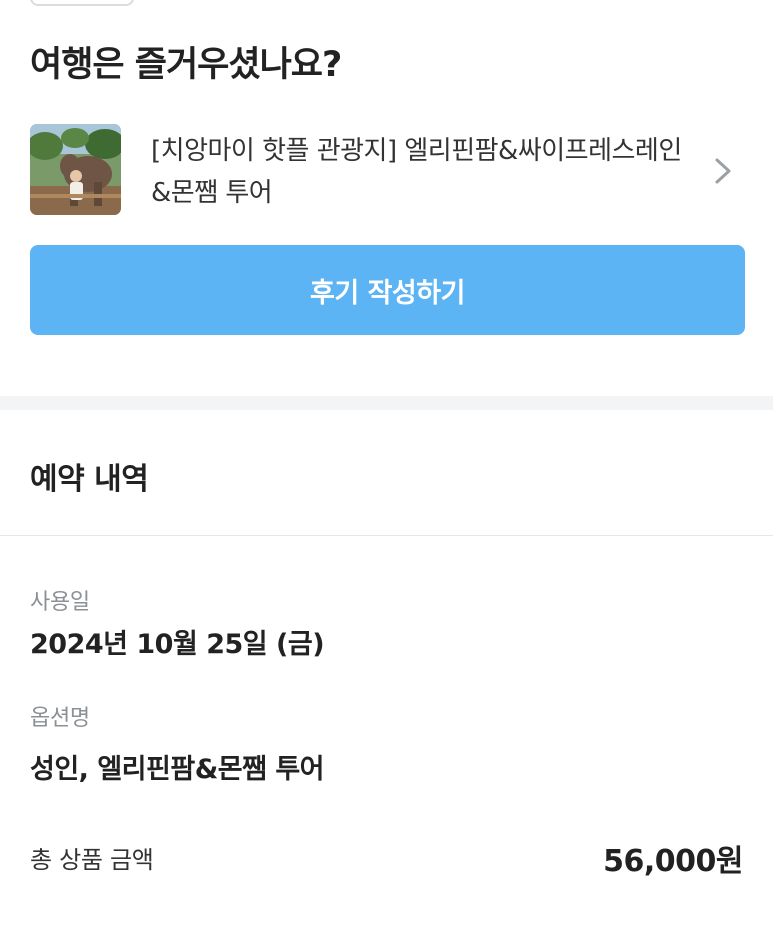  Describe the element at coordinates (92, 860) in the screenshot. I see `total-amount-label: 총 상품 금액` at that location.